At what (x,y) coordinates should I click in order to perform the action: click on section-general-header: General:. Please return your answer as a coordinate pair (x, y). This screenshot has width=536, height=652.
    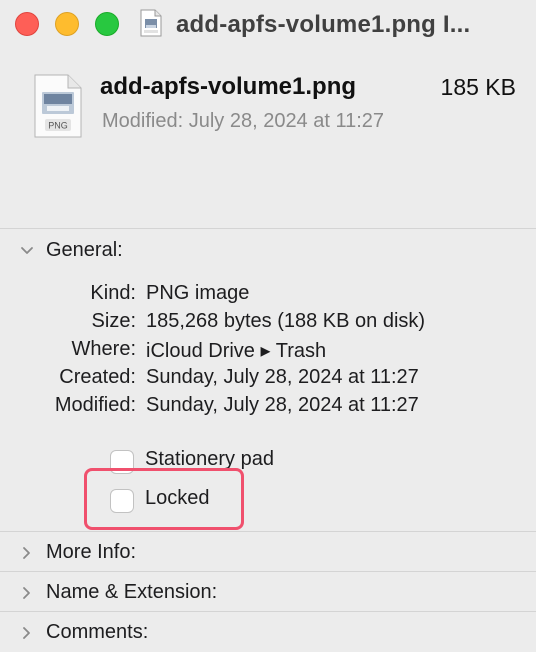
    Looking at the image, I should click on (268, 250).